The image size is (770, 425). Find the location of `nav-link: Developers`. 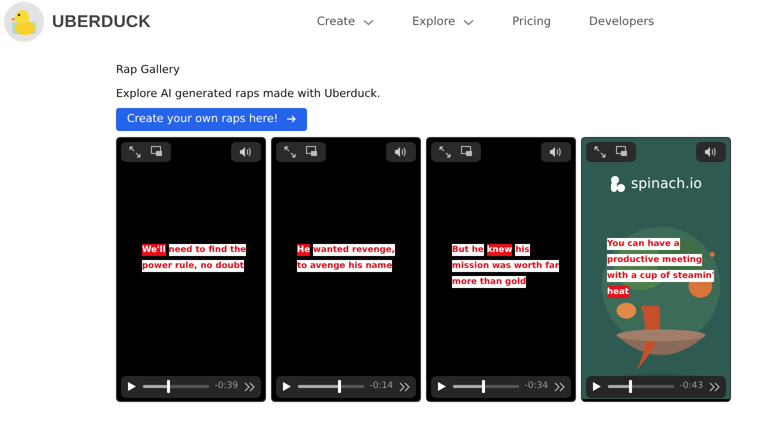

nav-link: Developers is located at coordinates (621, 22).